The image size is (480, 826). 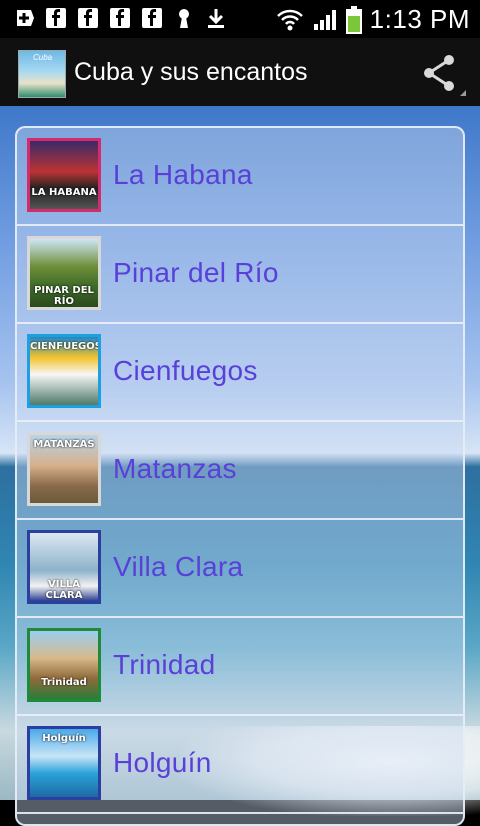 I want to click on thumbnail-caption: CIENFUEGOS, so click(x=65, y=346).